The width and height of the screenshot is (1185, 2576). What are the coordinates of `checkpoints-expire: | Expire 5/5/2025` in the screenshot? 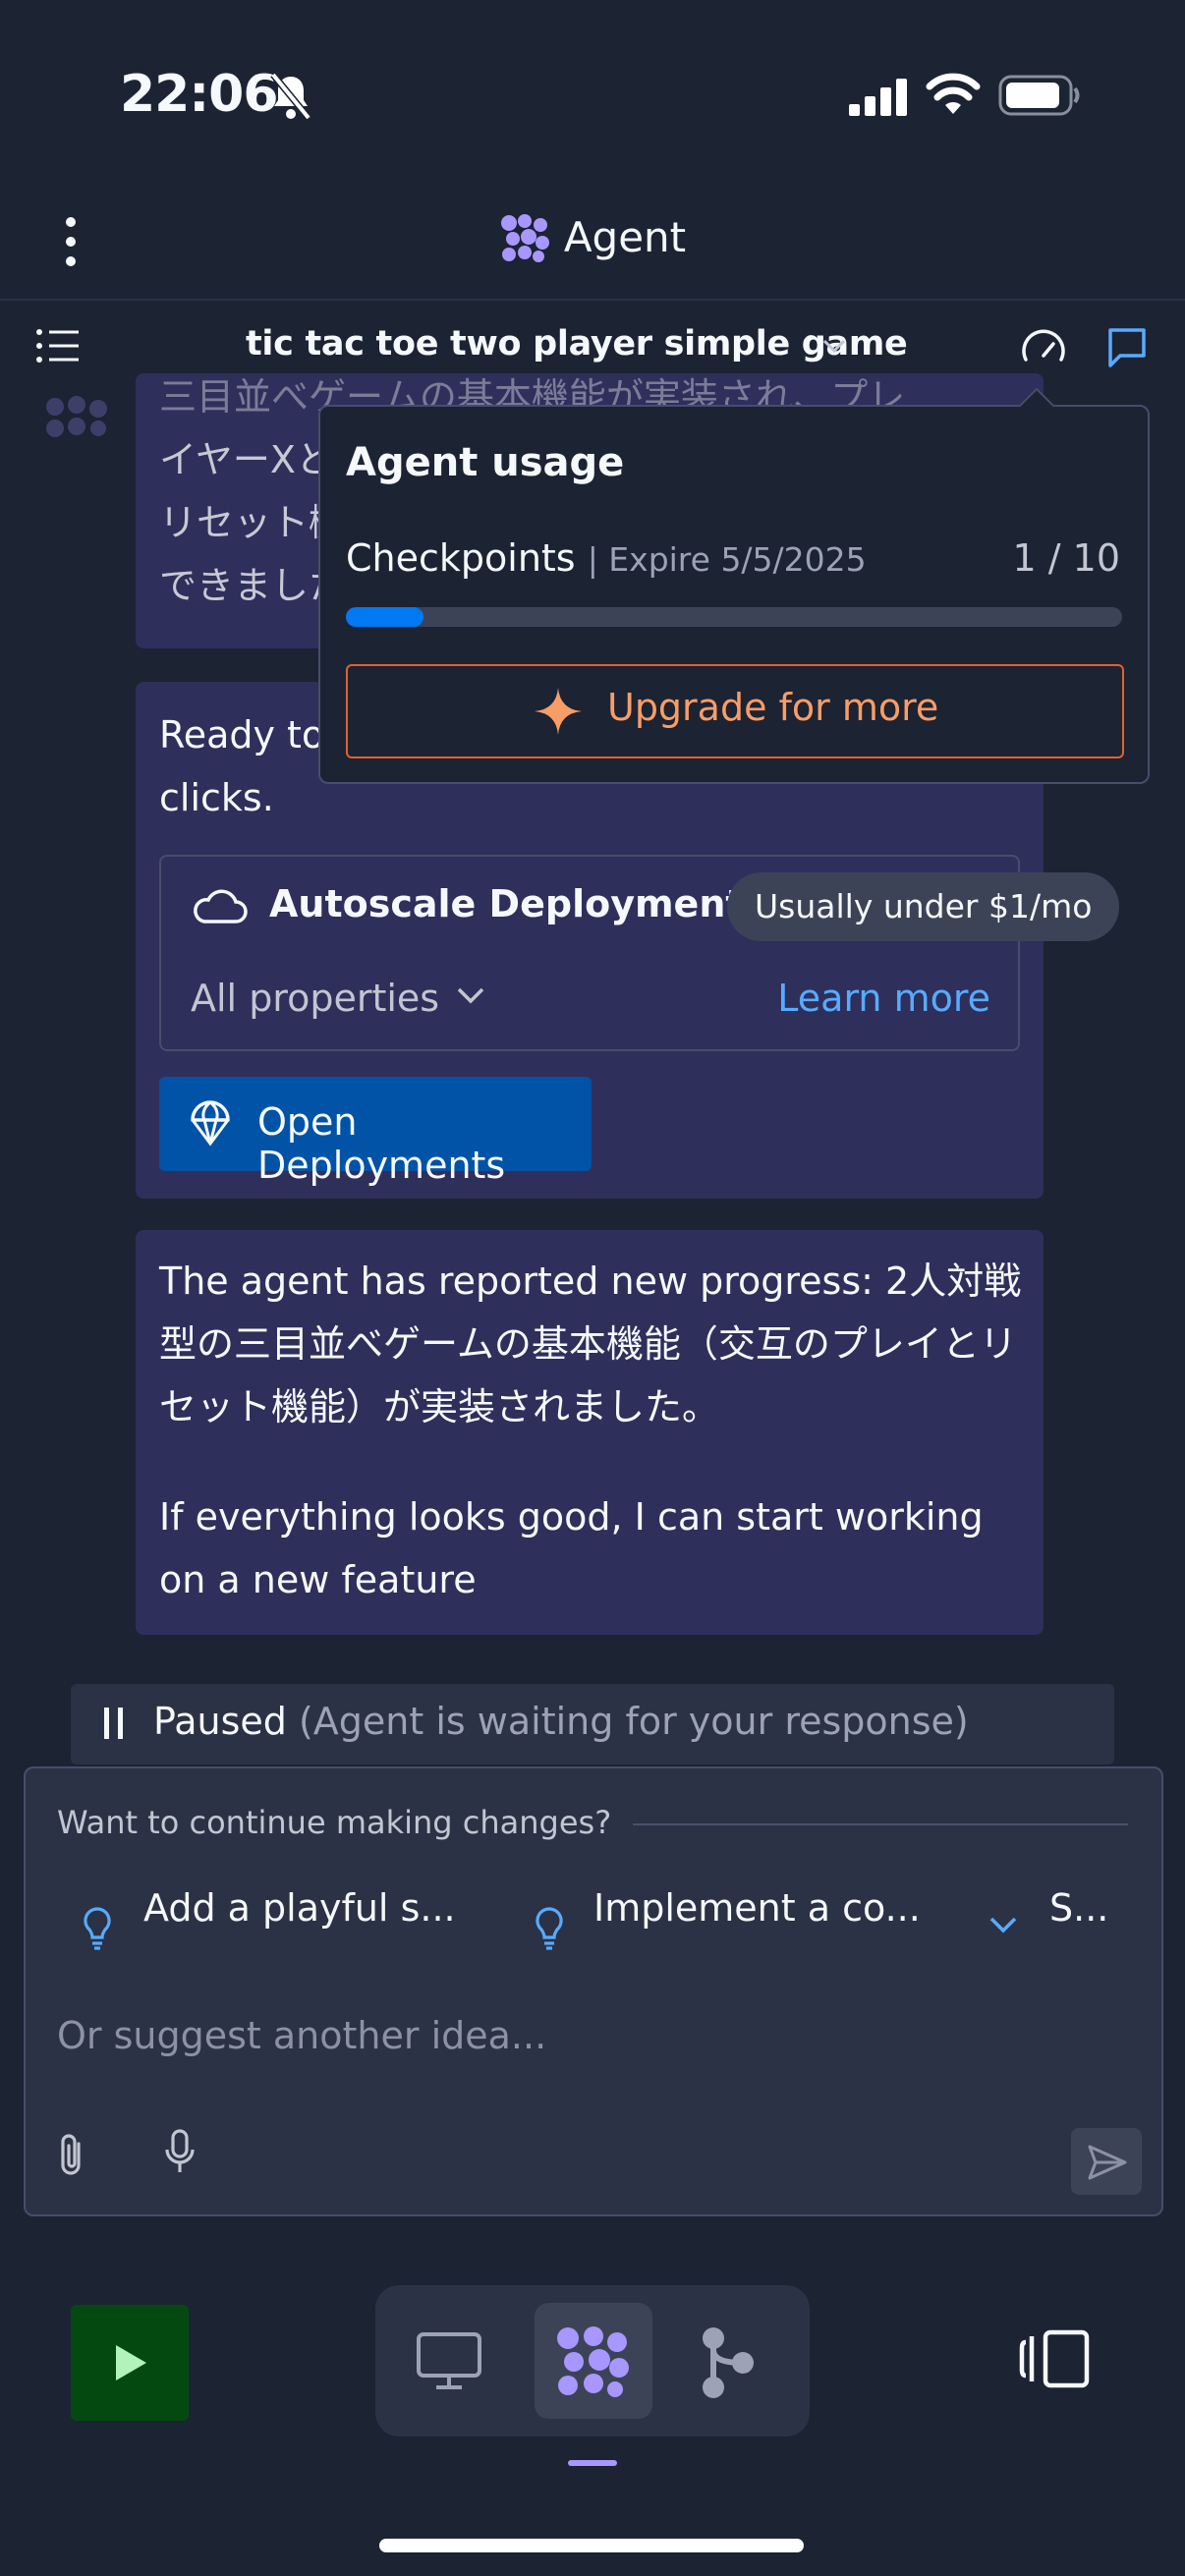 It's located at (727, 559).